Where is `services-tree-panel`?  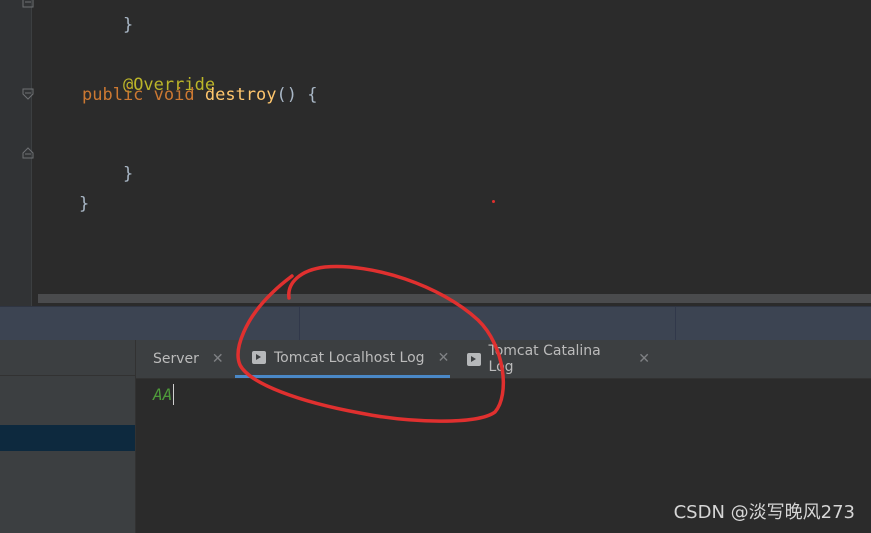
services-tree-panel is located at coordinates (68, 436).